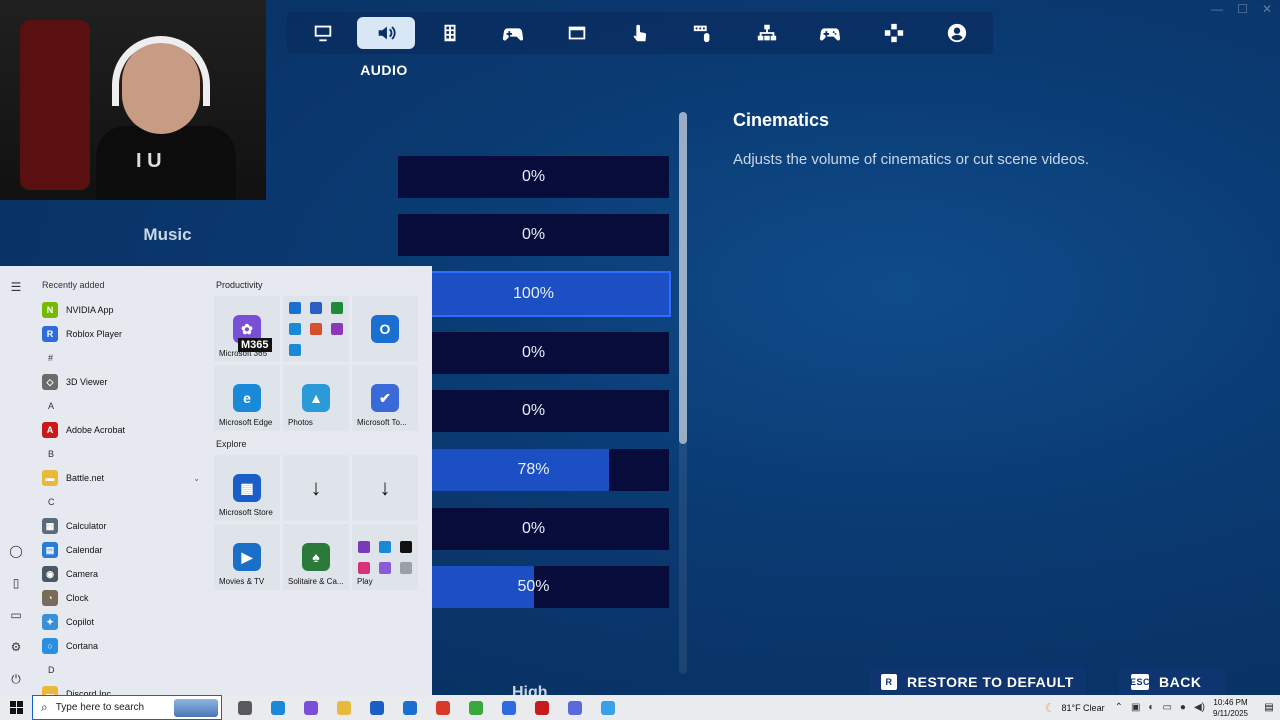 This screenshot has height=720, width=1280. I want to click on taskbar-search: ⌕ Type here to search, so click(127, 707).